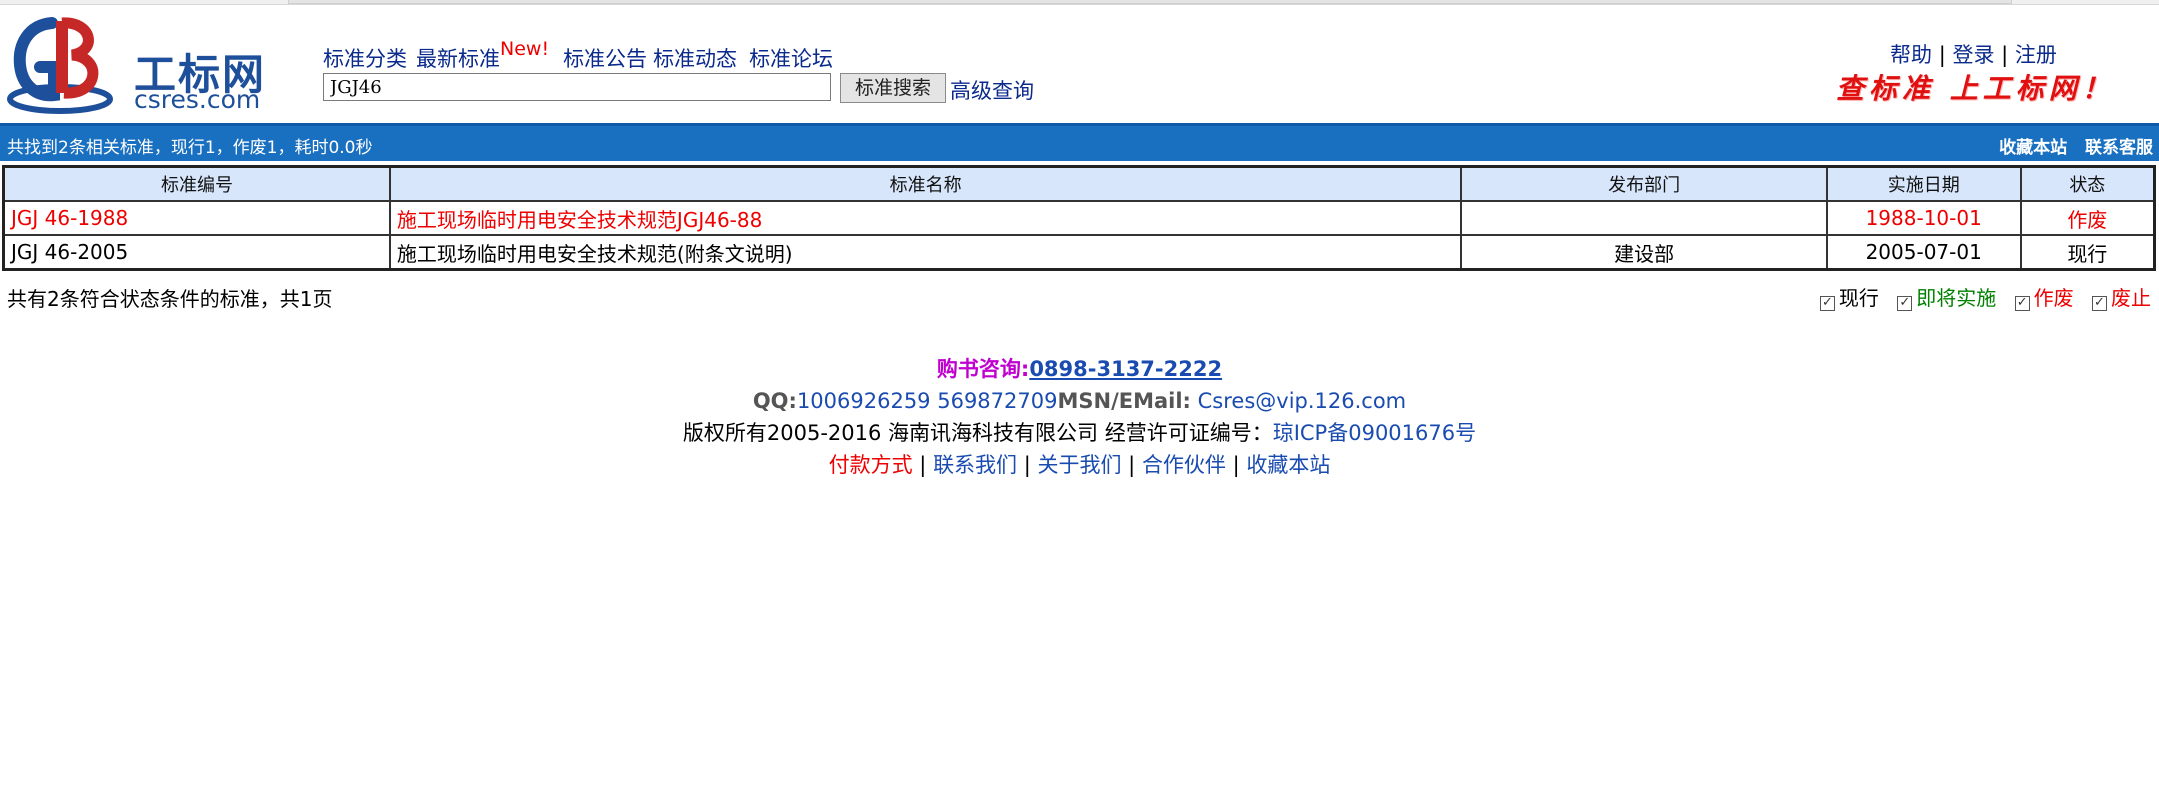 This screenshot has height=808, width=2159. I want to click on user-links: 帮助 | 登录 | 注册, so click(1973, 54).